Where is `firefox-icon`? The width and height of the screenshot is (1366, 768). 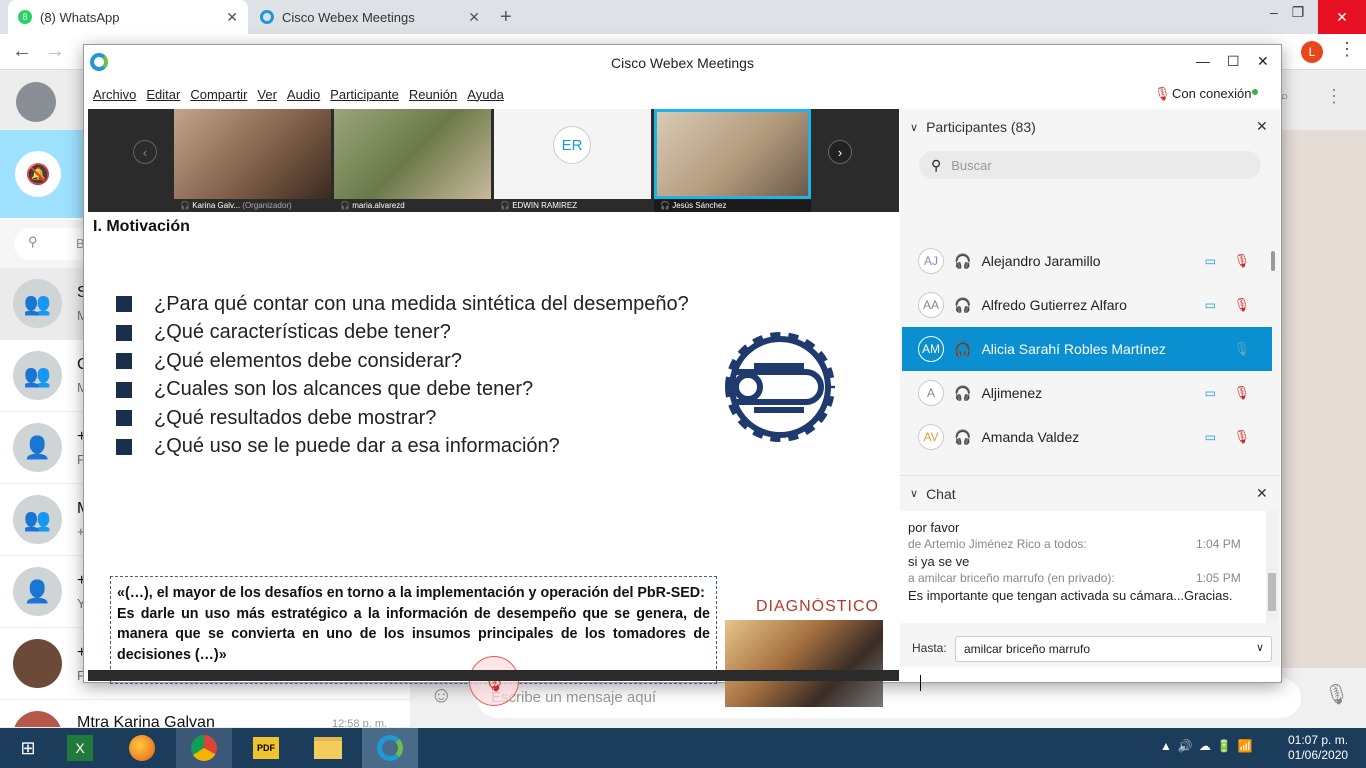 firefox-icon is located at coordinates (142, 748).